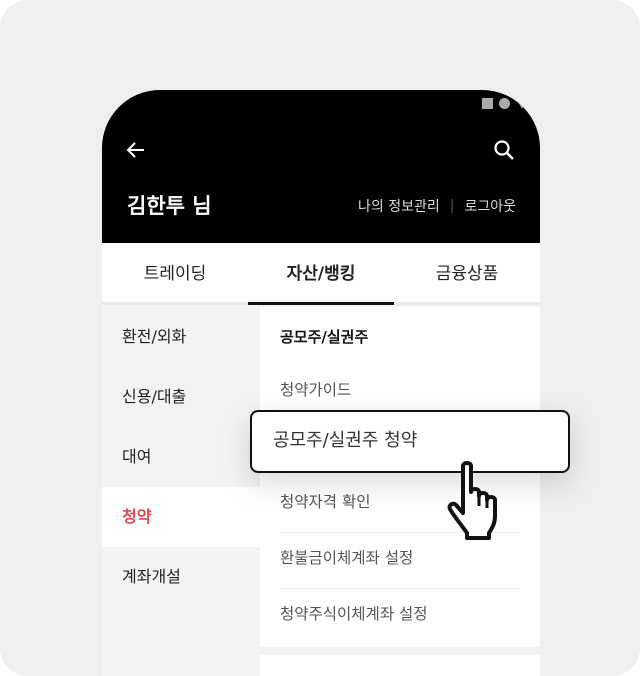  Describe the element at coordinates (136, 152) in the screenshot. I see `back-arrow-icon` at that location.